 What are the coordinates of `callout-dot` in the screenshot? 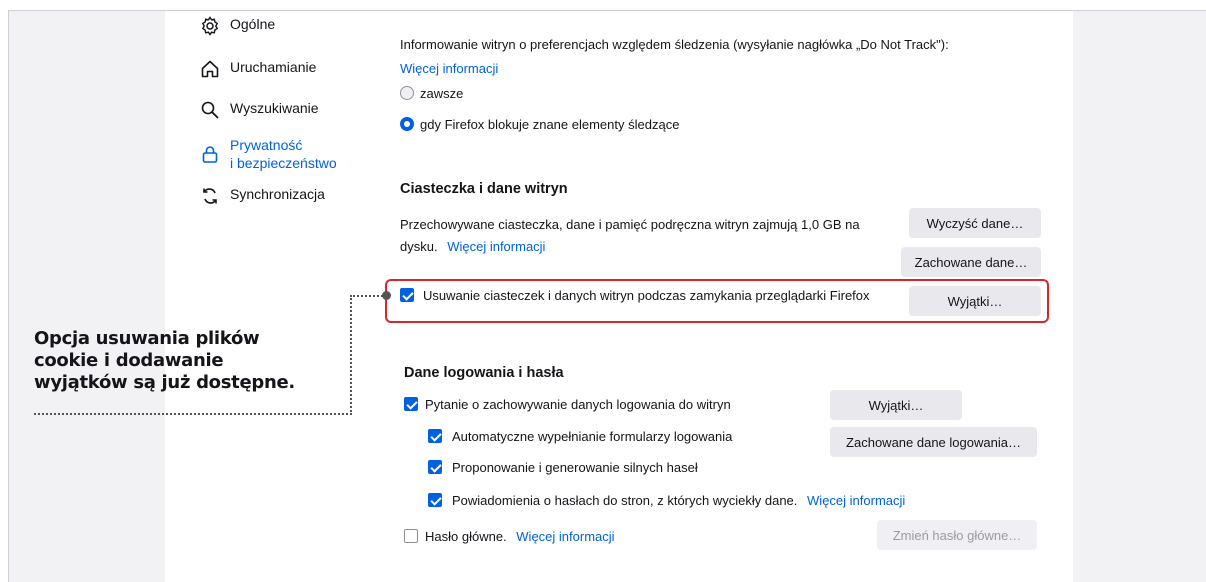 It's located at (386, 295).